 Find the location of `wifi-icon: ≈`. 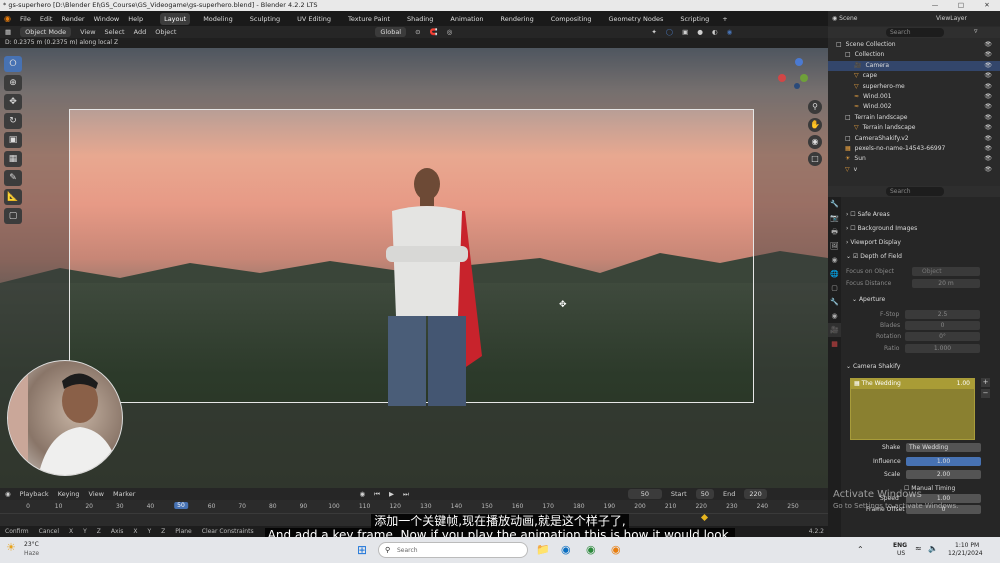

wifi-icon: ≈ is located at coordinates (918, 548).